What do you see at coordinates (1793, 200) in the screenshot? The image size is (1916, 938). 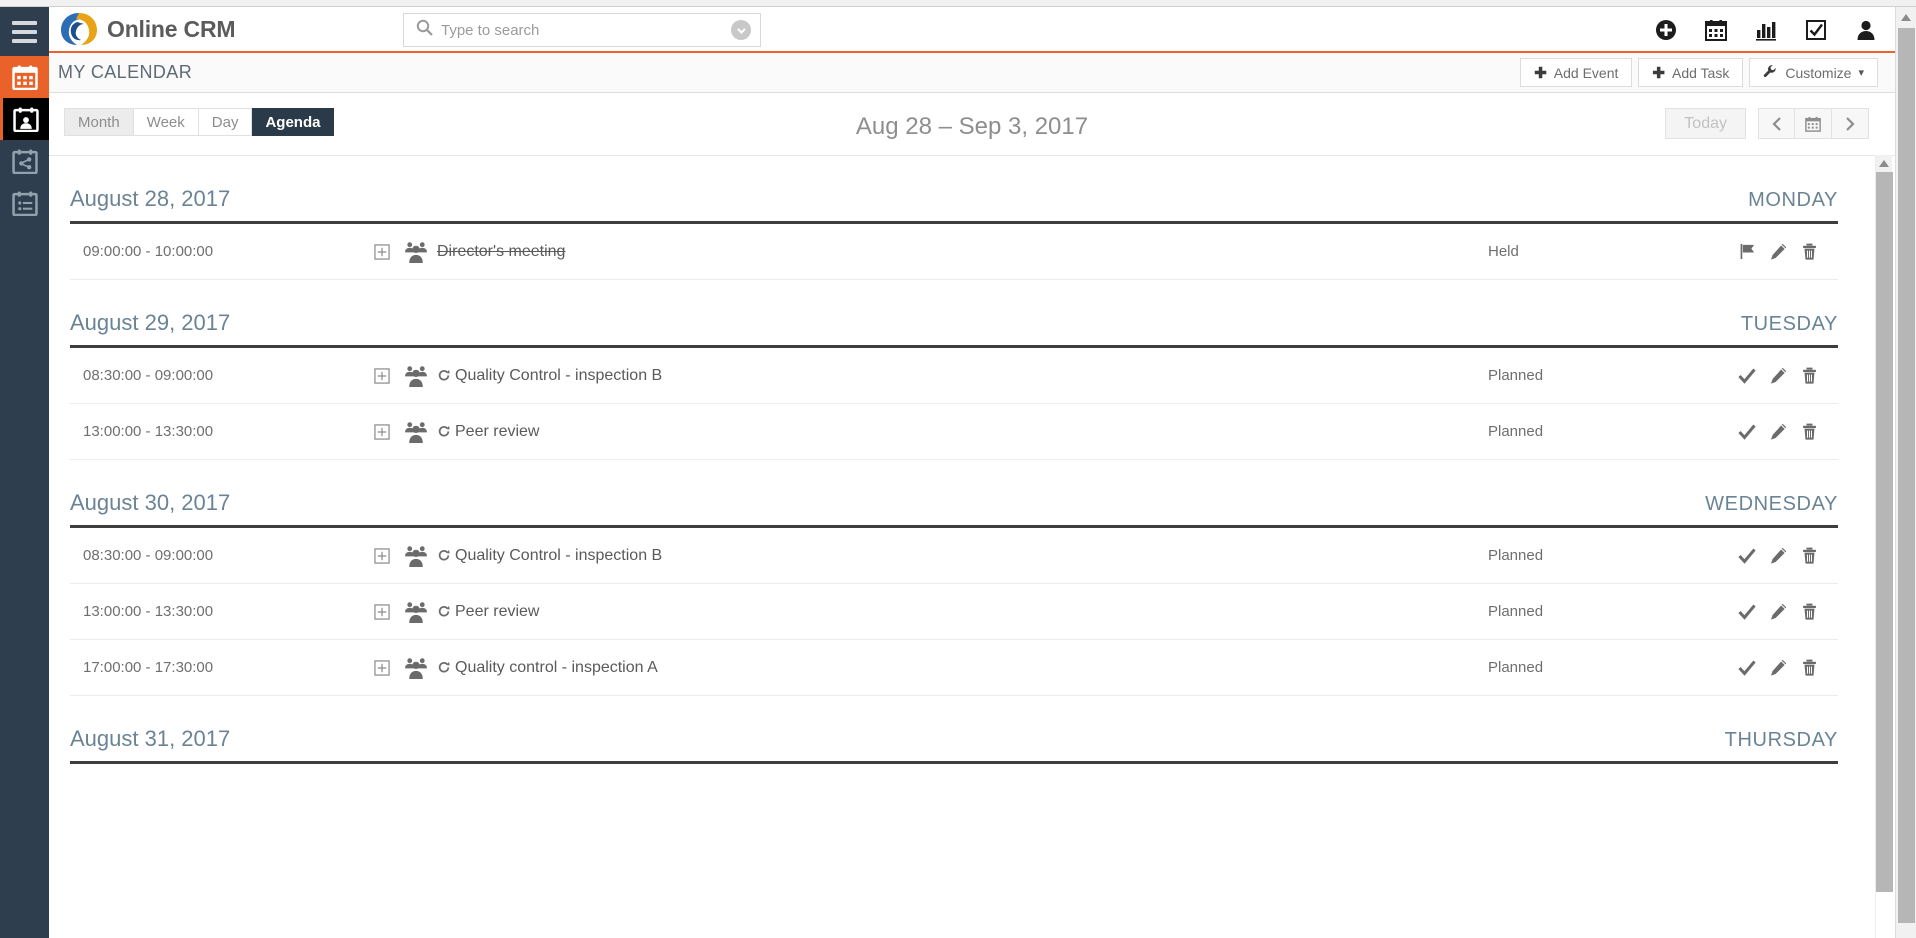 I see `agenda-day-weekday: MONDAY` at bounding box center [1793, 200].